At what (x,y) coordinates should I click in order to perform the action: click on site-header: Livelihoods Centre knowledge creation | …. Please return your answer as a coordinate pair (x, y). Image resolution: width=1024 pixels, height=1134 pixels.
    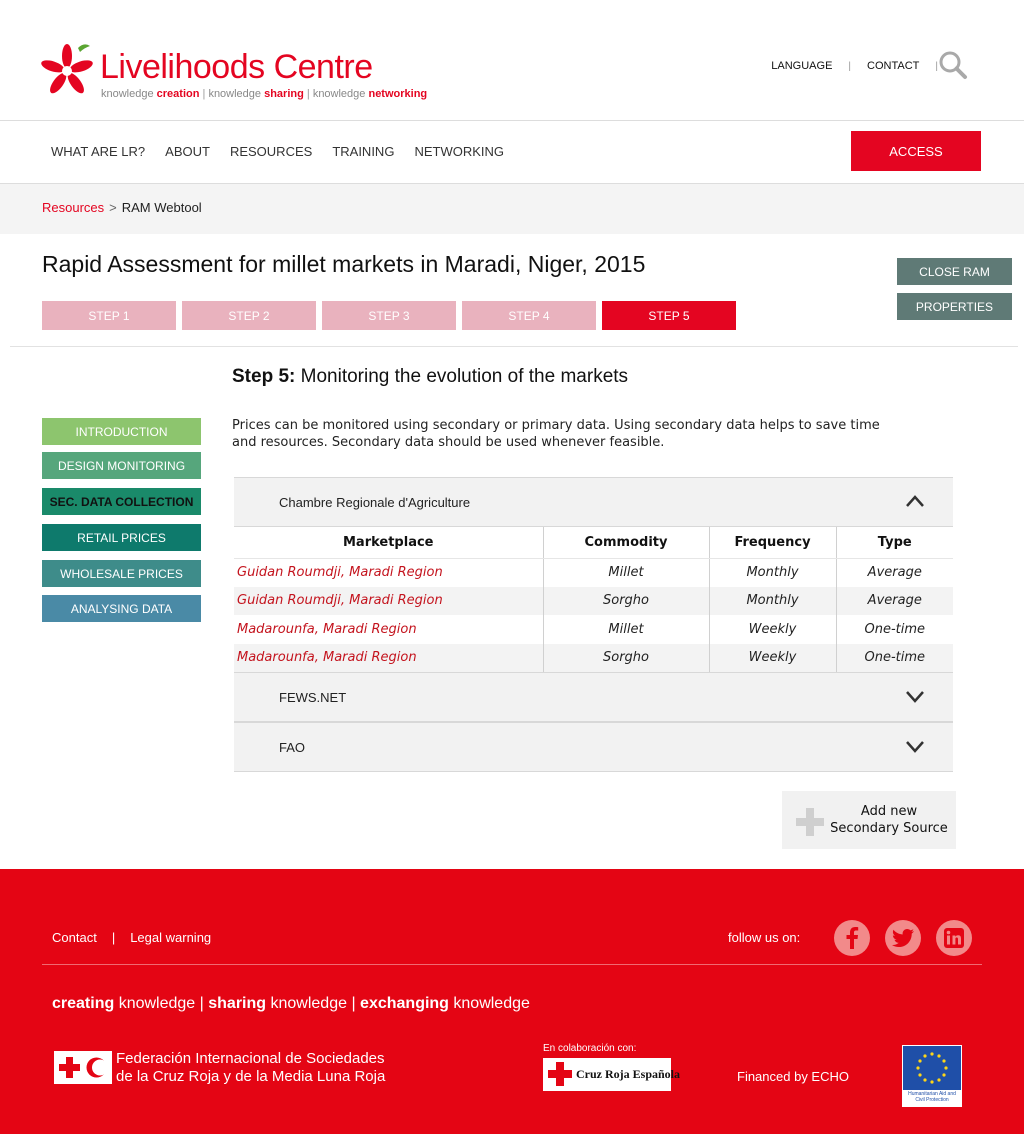
    Looking at the image, I should click on (512, 60).